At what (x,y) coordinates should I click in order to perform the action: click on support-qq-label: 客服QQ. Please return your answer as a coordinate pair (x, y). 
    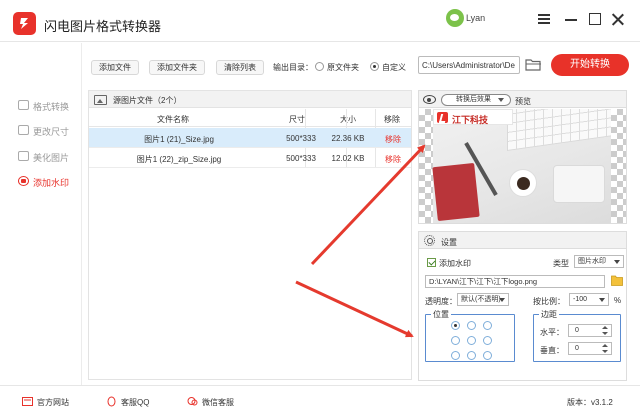
    Looking at the image, I should click on (135, 402).